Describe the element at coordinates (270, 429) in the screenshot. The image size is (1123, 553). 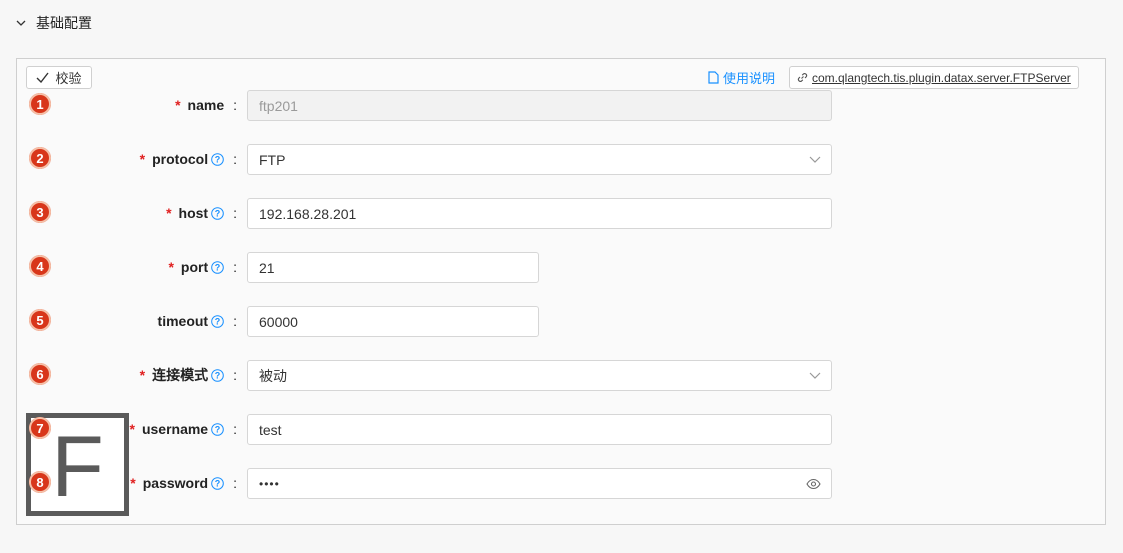
I see `username-value: test` at that location.